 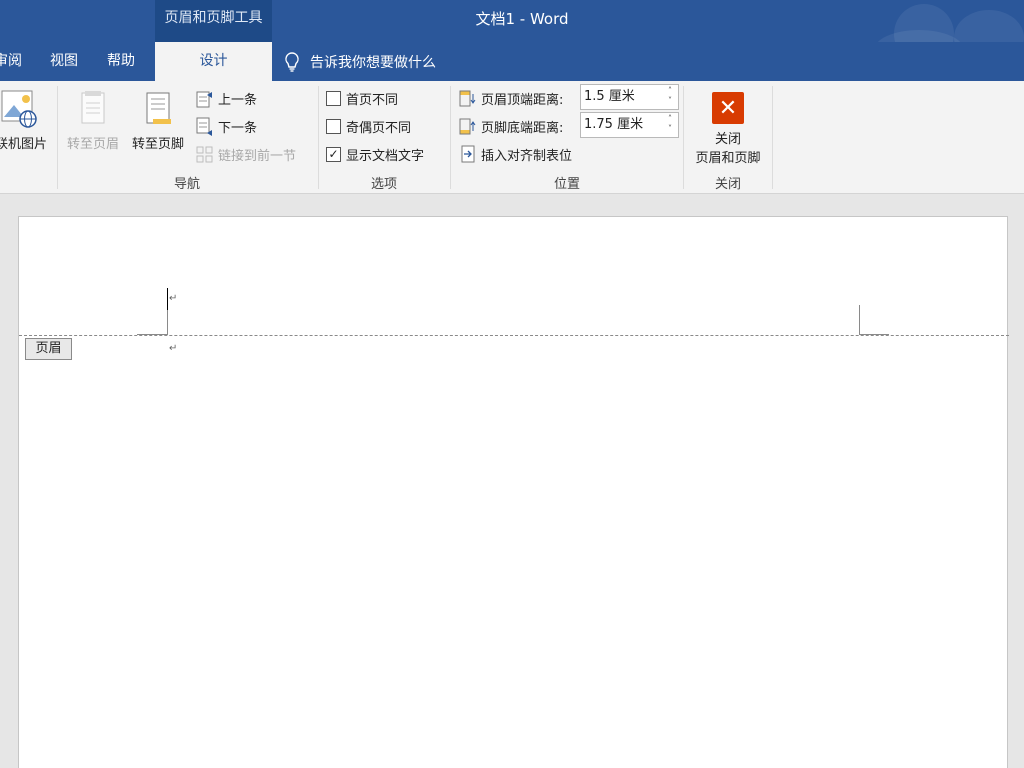 What do you see at coordinates (157, 144) in the screenshot?
I see `goto-footer-label: 转至页脚` at bounding box center [157, 144].